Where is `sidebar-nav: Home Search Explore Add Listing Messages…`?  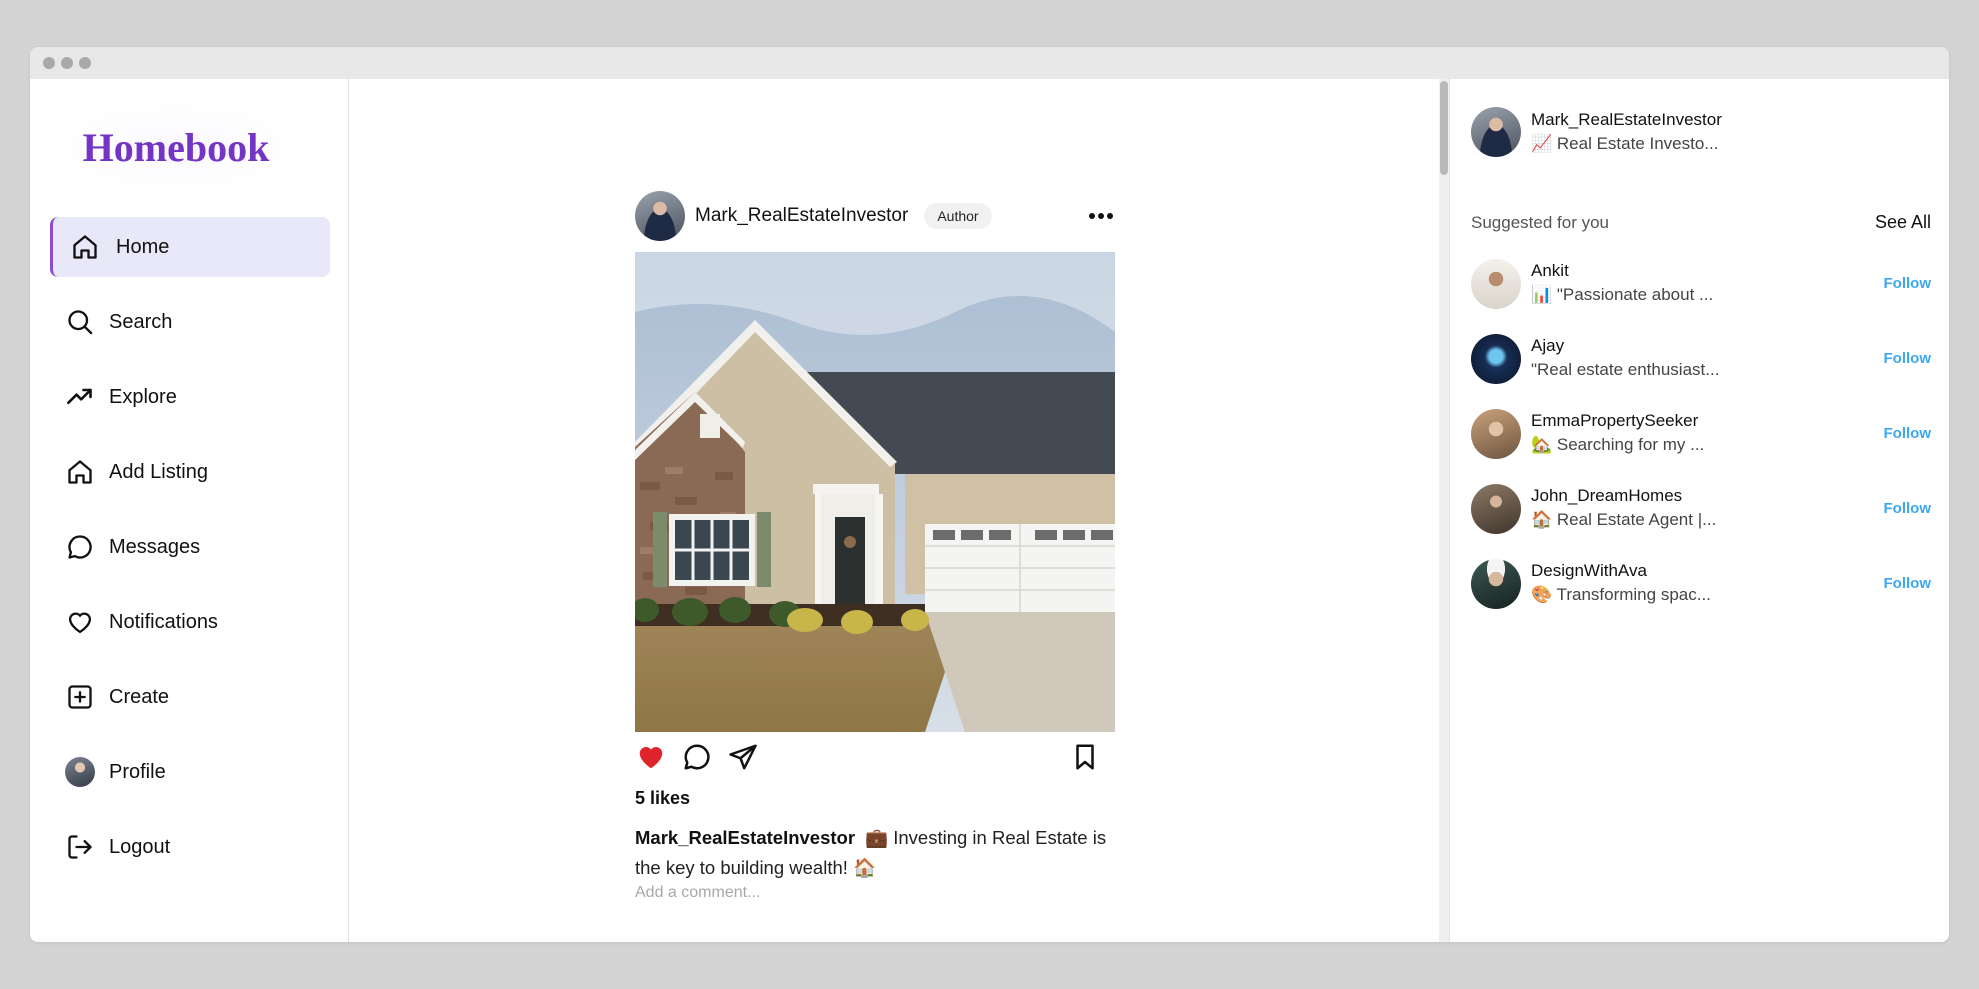
sidebar-nav: Home Search Explore Add Listing Messages… is located at coordinates (190, 554).